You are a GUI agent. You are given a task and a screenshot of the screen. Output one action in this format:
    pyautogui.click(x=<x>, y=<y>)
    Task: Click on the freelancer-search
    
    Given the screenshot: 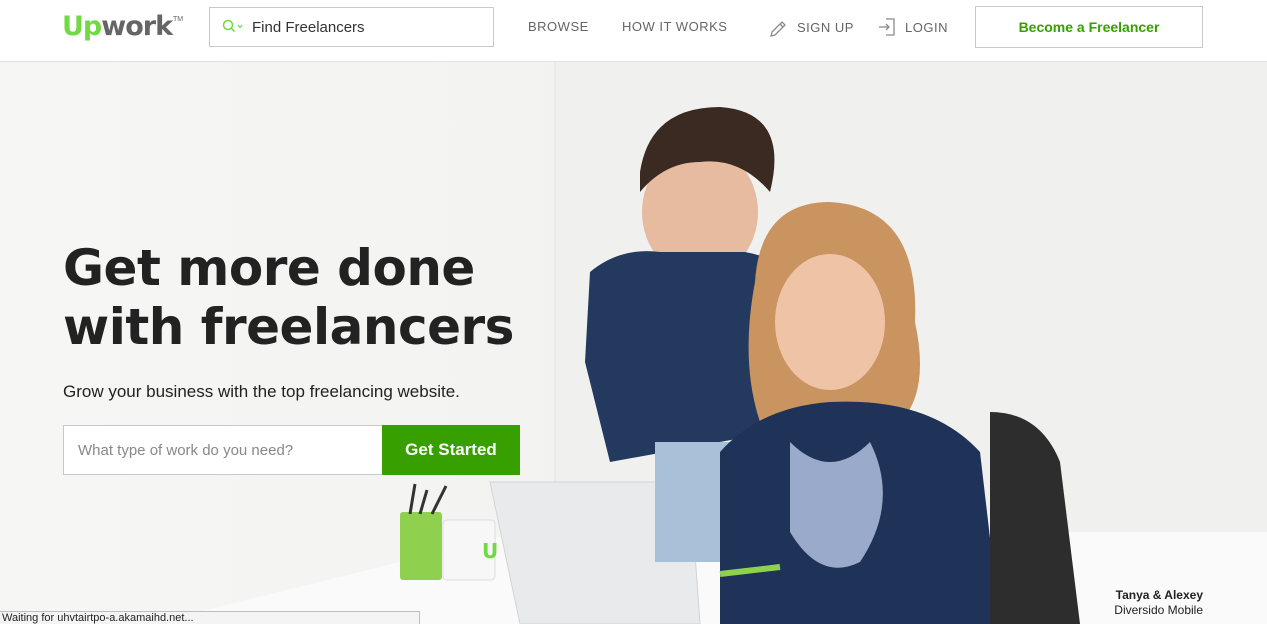 What is the action you would take?
    pyautogui.click(x=351, y=27)
    